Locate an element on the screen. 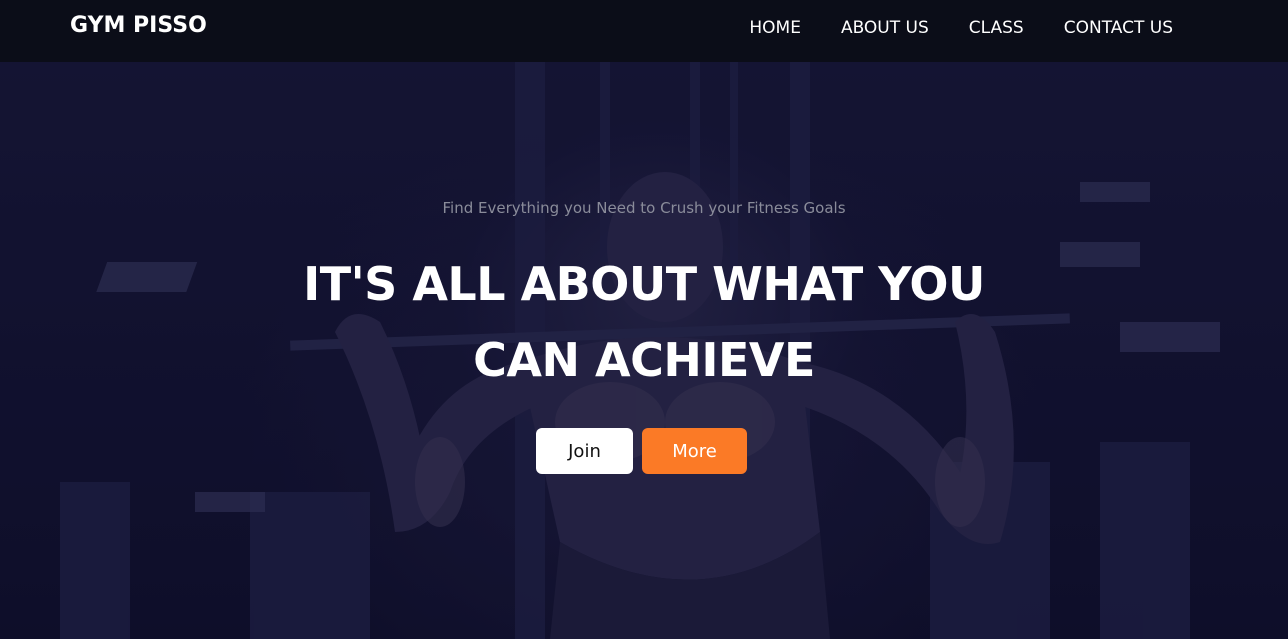 The height and width of the screenshot is (639, 1288). hero-headline-line1: IT'S ALL ABOUT WHAT YOU is located at coordinates (644, 284).